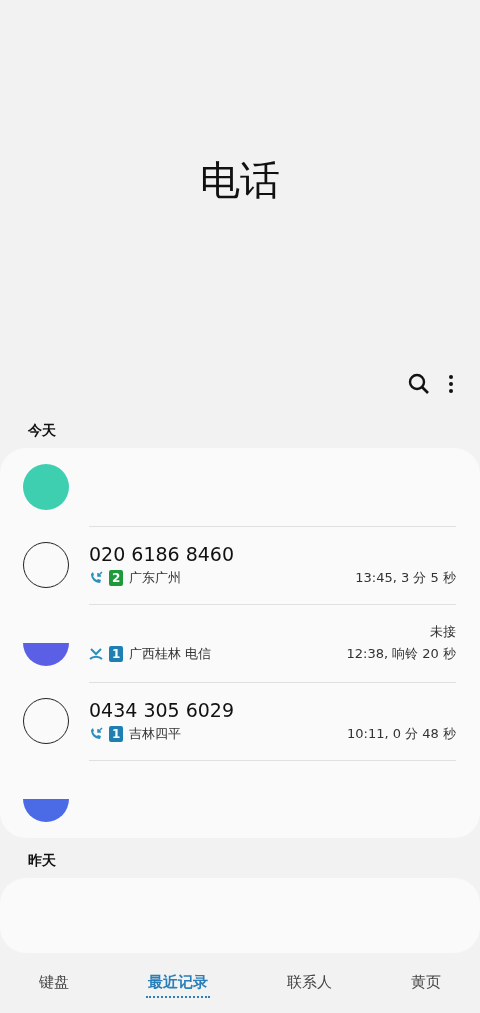 Image resolution: width=480 pixels, height=1013 pixels. Describe the element at coordinates (162, 553) in the screenshot. I see `phone-number: 020 6186 8460` at that location.